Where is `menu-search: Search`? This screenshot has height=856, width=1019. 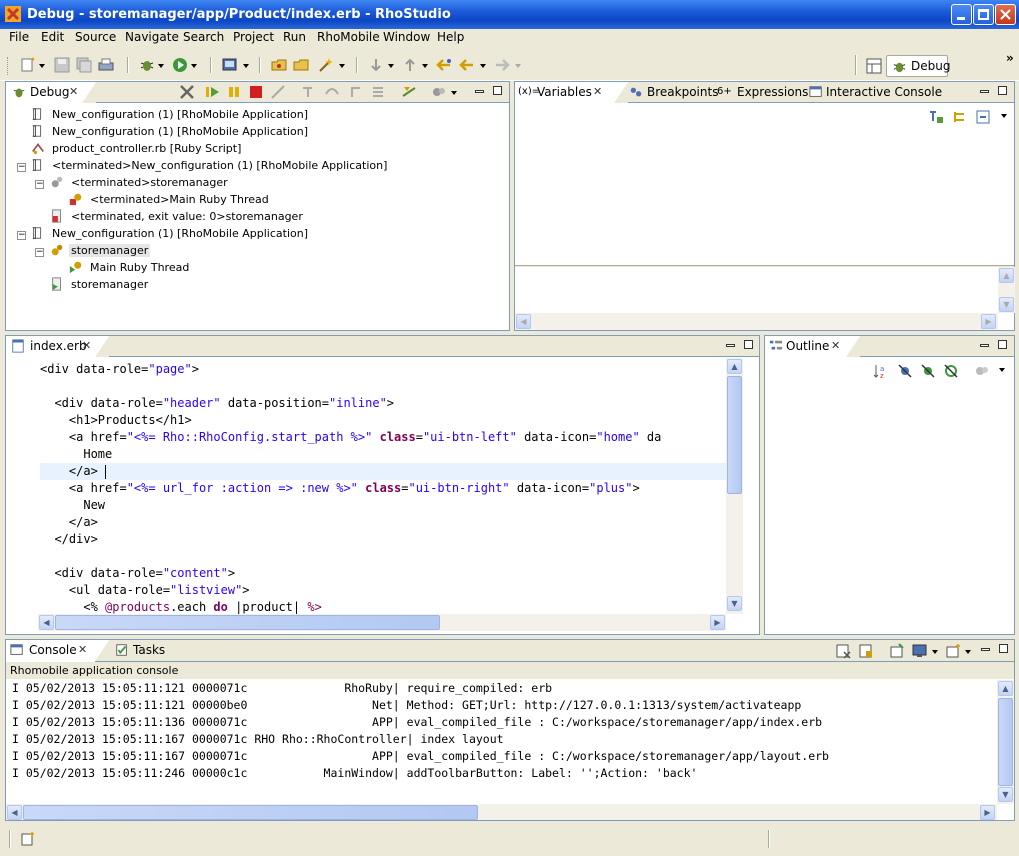 menu-search: Search is located at coordinates (203, 37).